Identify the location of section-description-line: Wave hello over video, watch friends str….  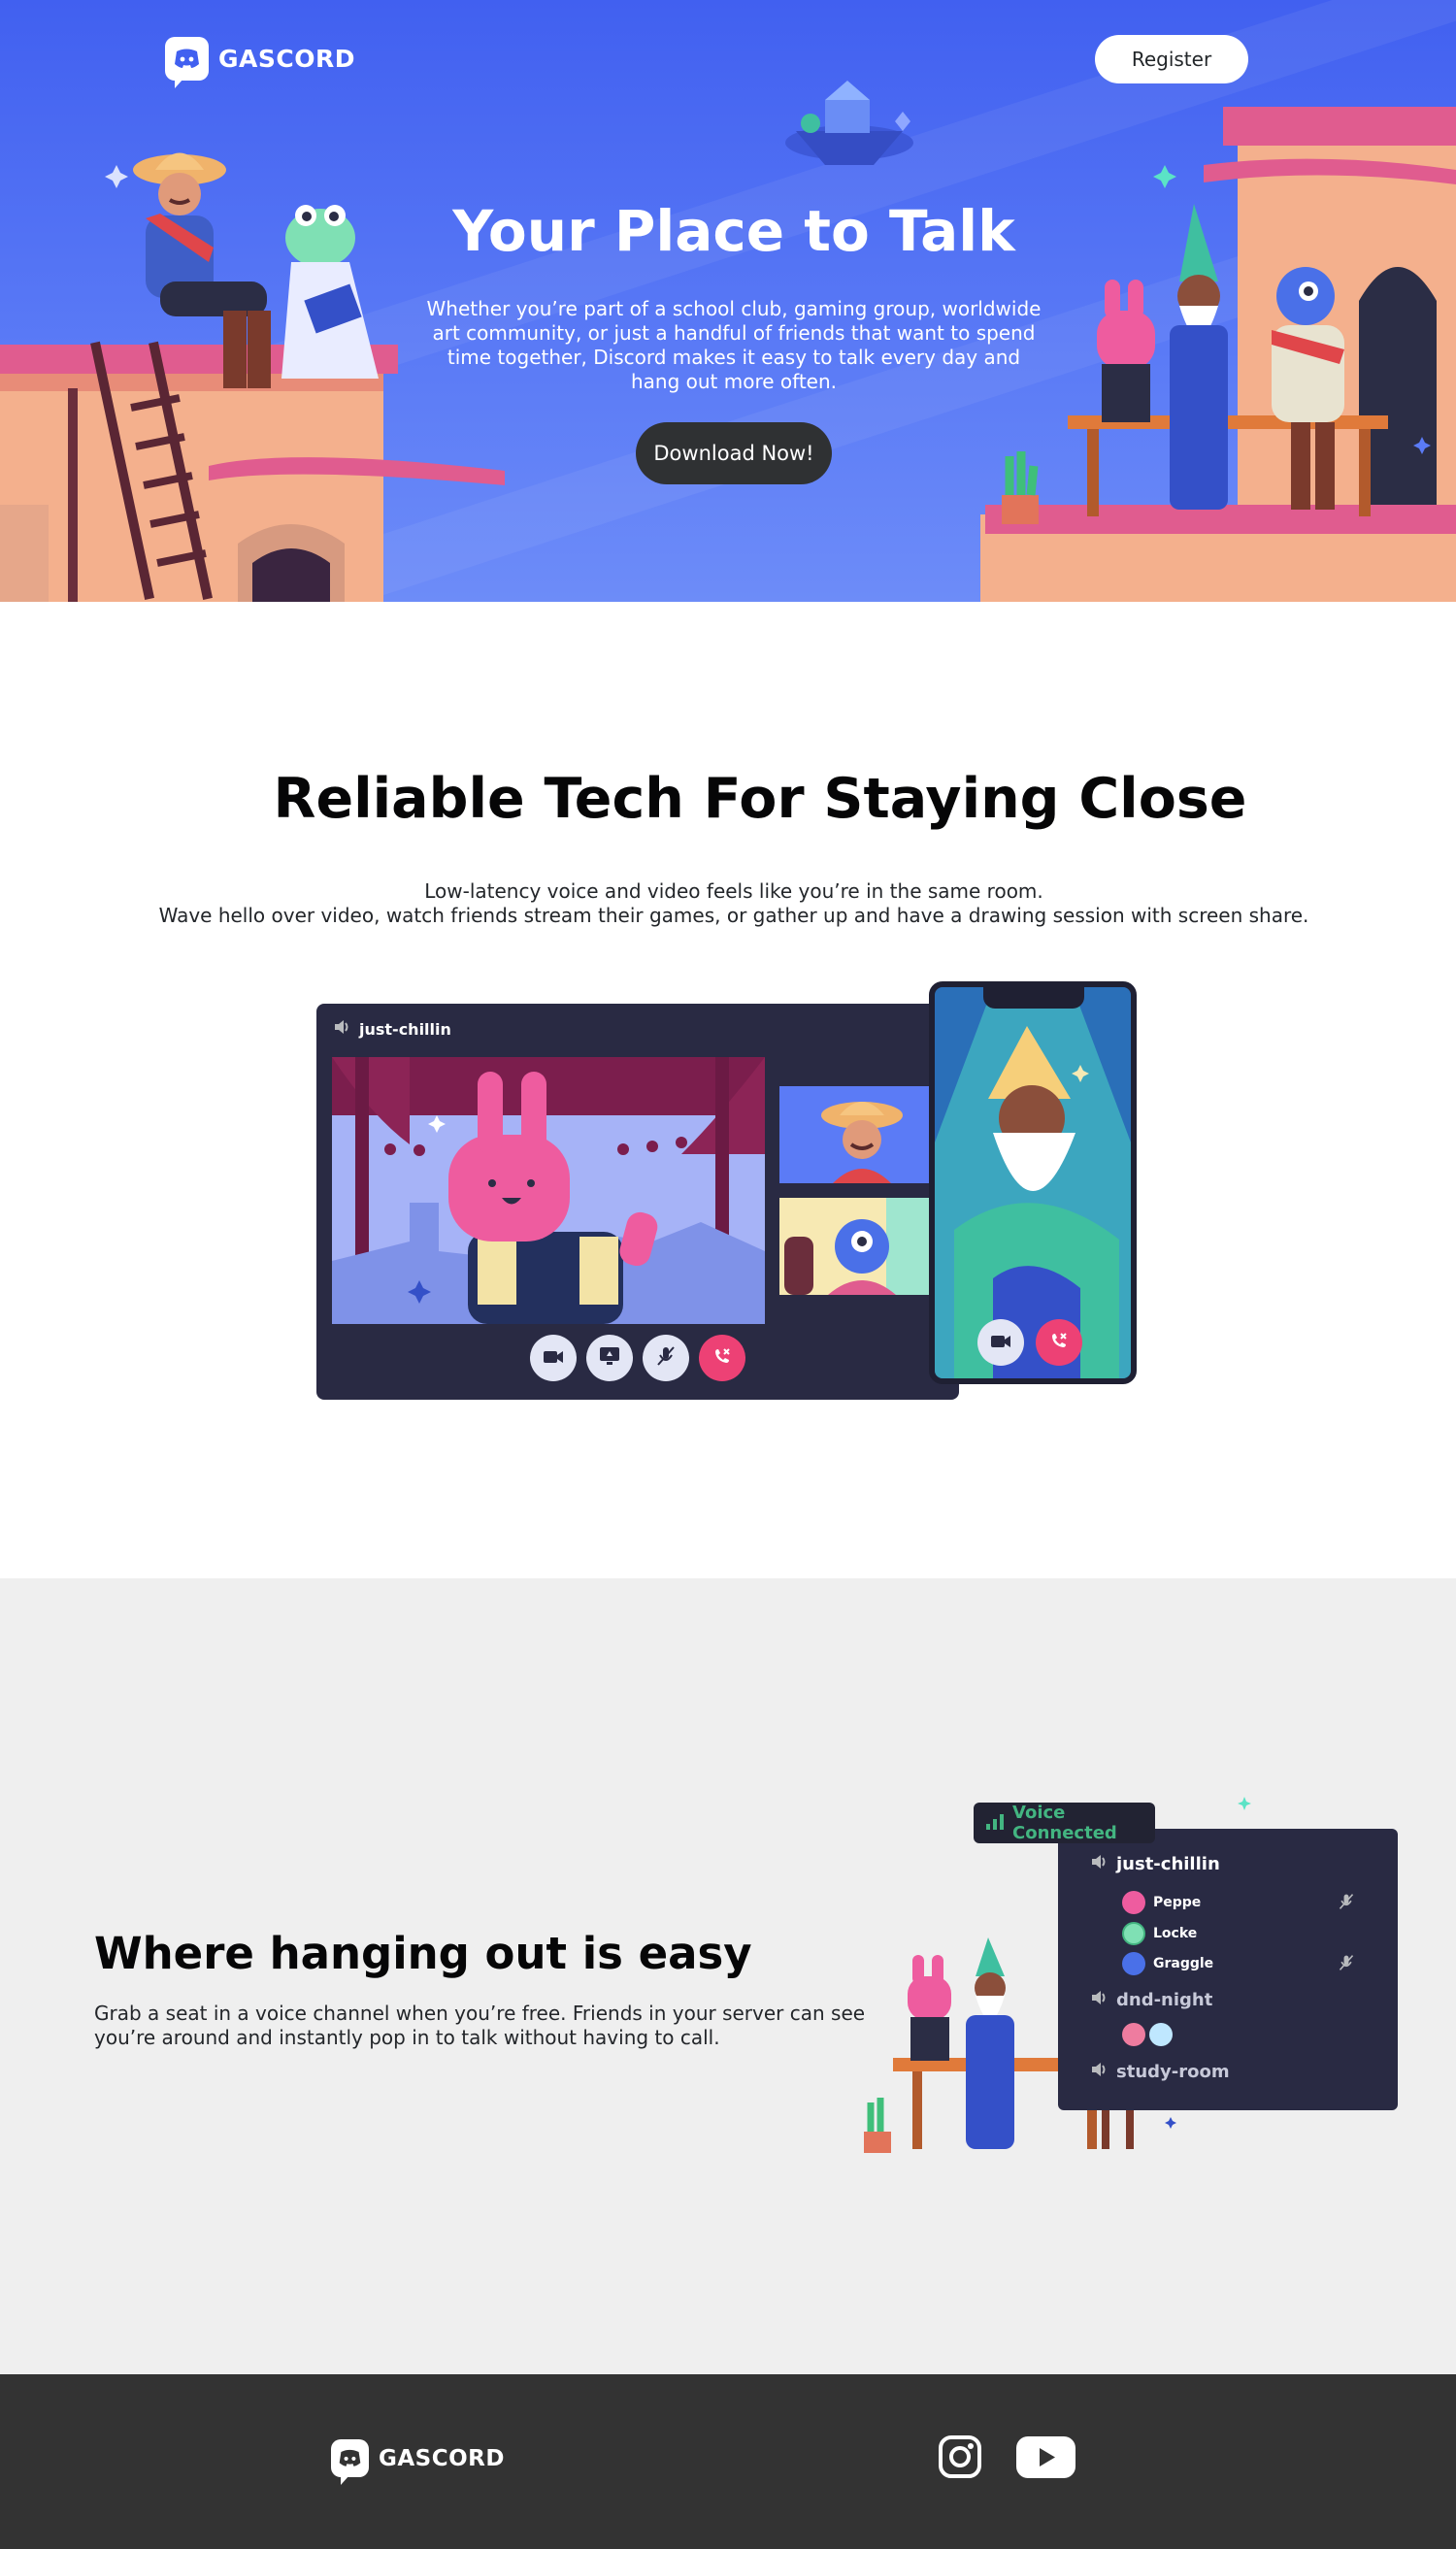
(733, 915).